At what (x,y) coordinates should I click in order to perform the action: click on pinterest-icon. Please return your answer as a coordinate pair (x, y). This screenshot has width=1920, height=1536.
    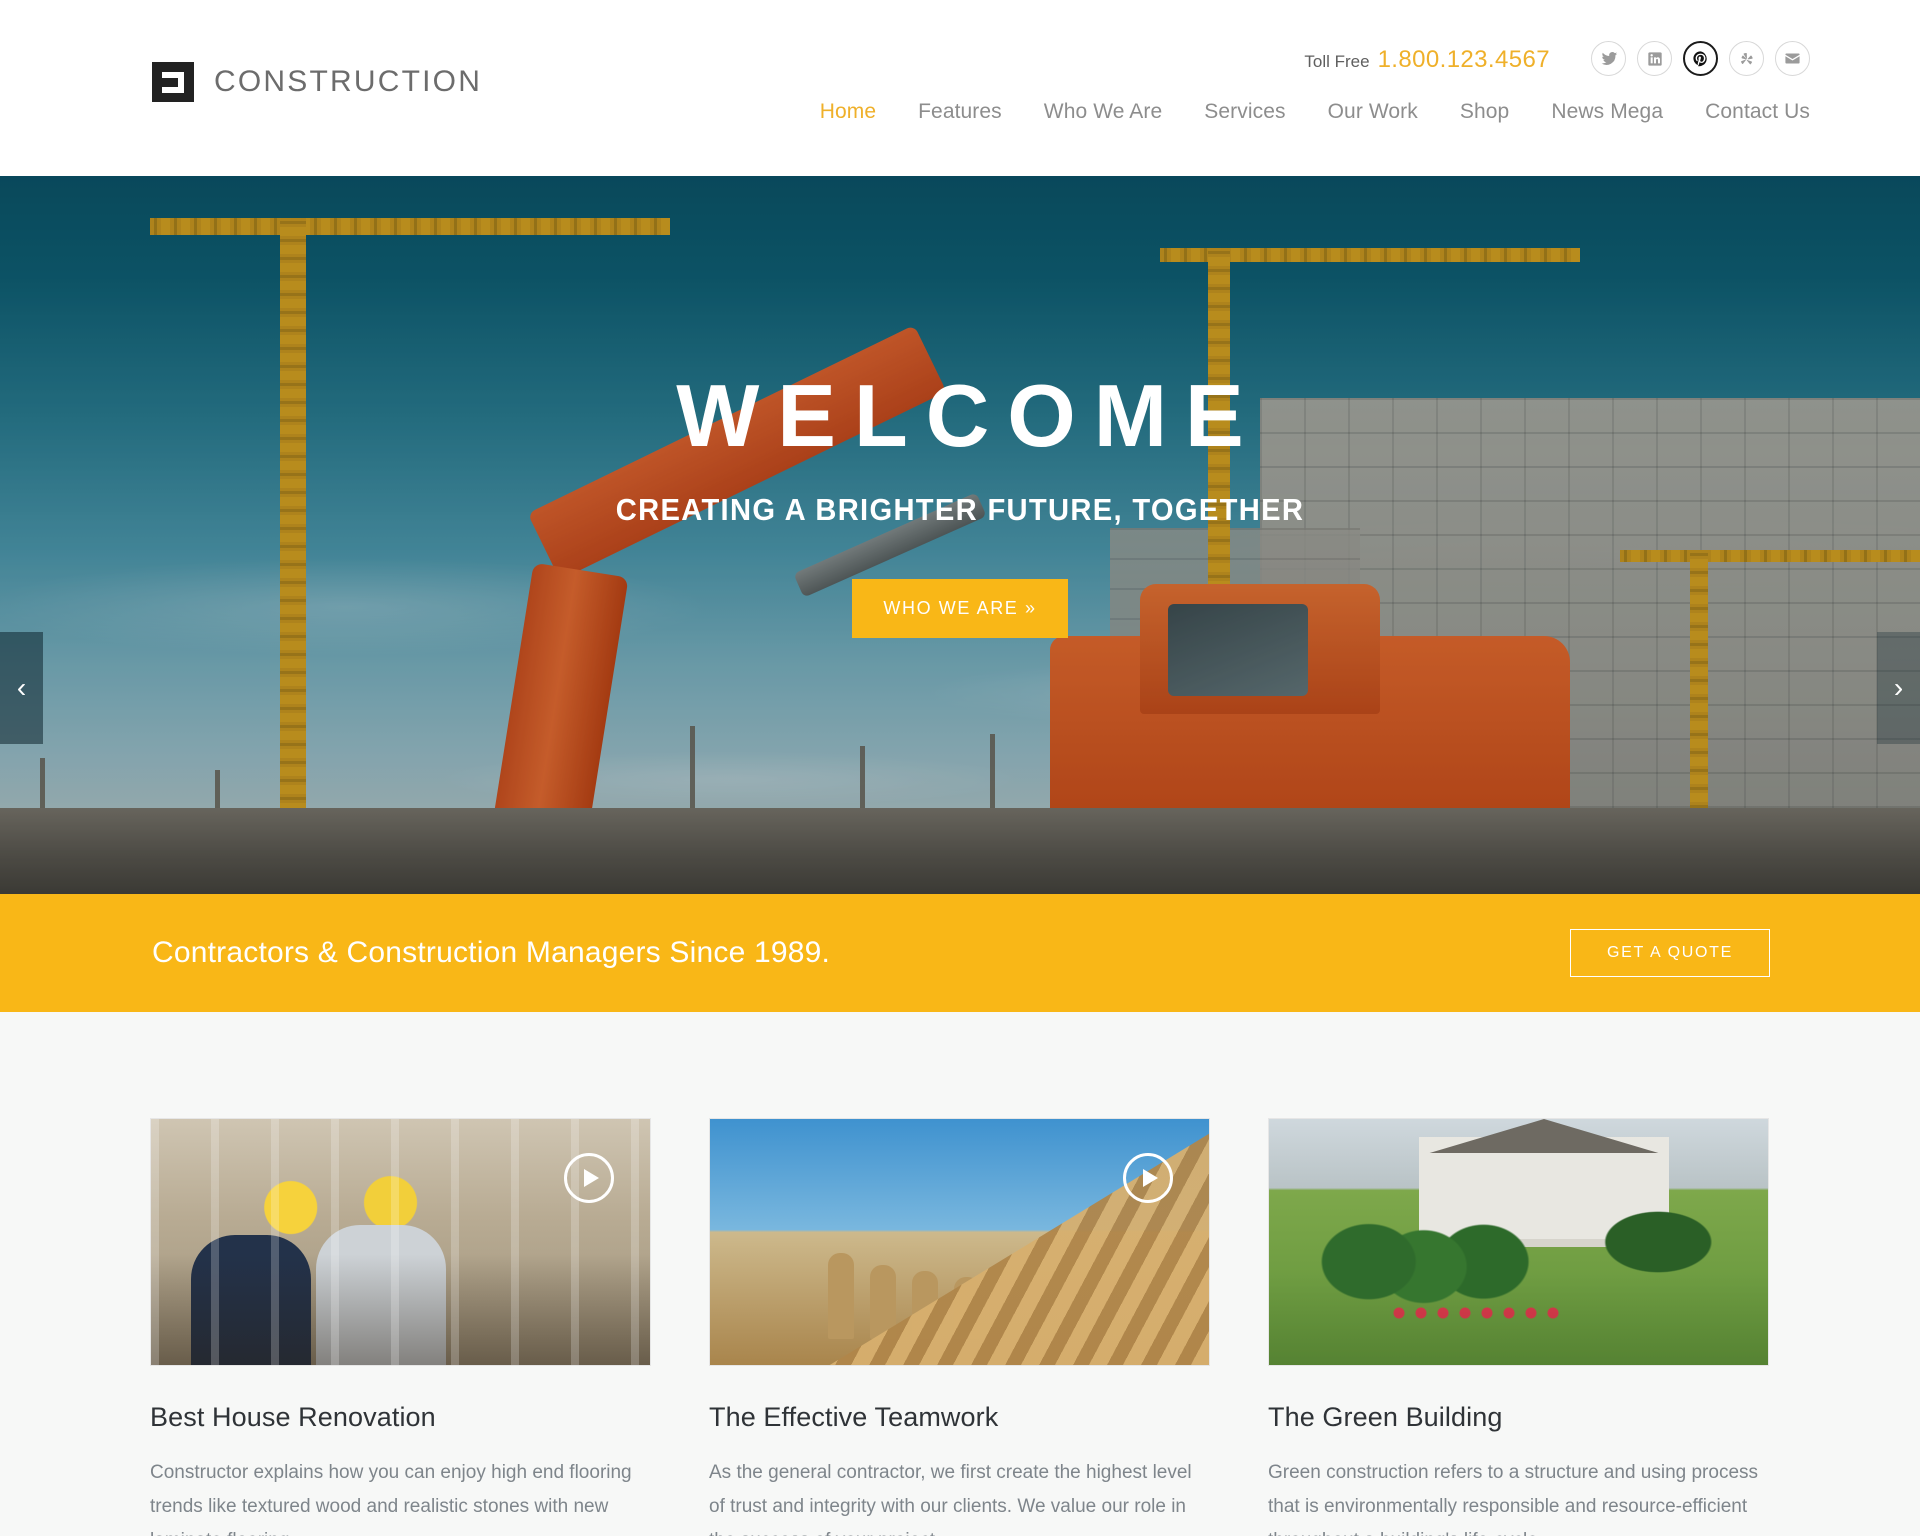
    Looking at the image, I should click on (1700, 58).